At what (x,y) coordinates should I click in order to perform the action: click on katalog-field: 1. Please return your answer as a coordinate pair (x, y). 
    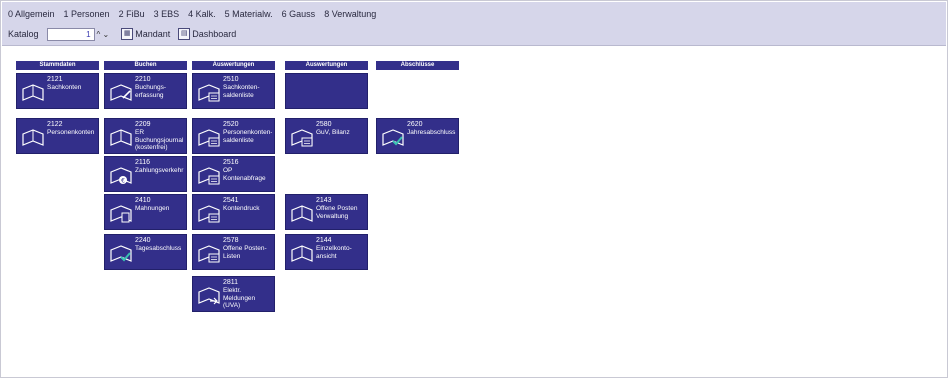
    Looking at the image, I should click on (70, 34).